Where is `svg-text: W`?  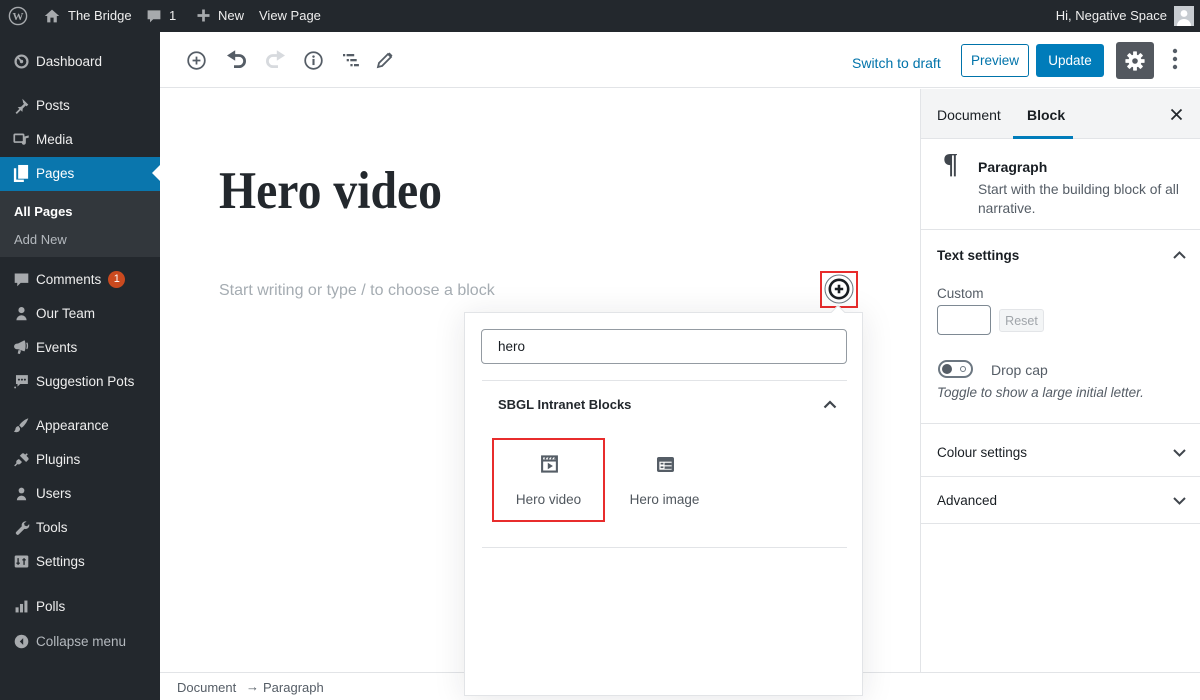
svg-text: W is located at coordinates (18, 17).